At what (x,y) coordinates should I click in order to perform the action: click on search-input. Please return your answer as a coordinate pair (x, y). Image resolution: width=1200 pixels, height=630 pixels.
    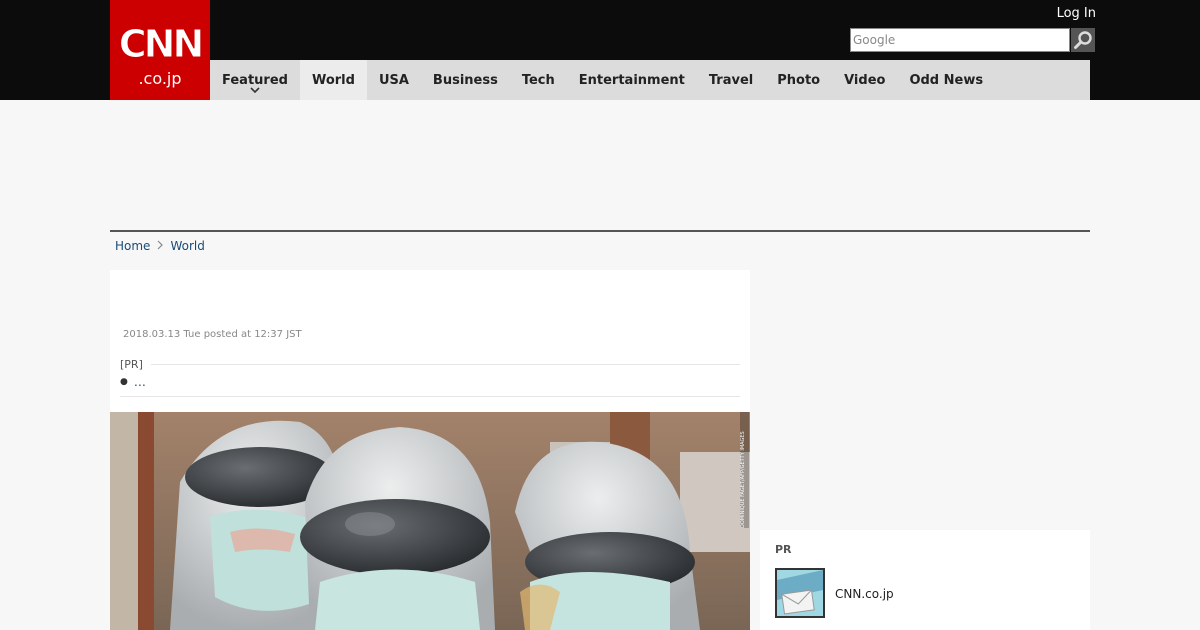
    Looking at the image, I should click on (960, 40).